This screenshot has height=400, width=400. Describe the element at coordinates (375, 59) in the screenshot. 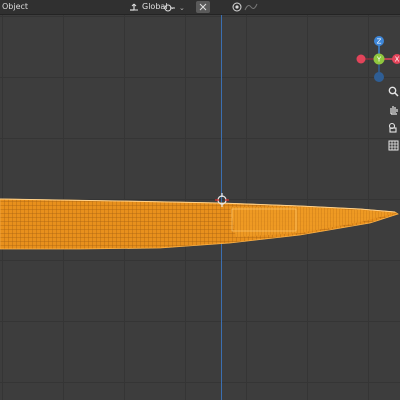

I see `navigation-gizmo: Z X Y` at that location.